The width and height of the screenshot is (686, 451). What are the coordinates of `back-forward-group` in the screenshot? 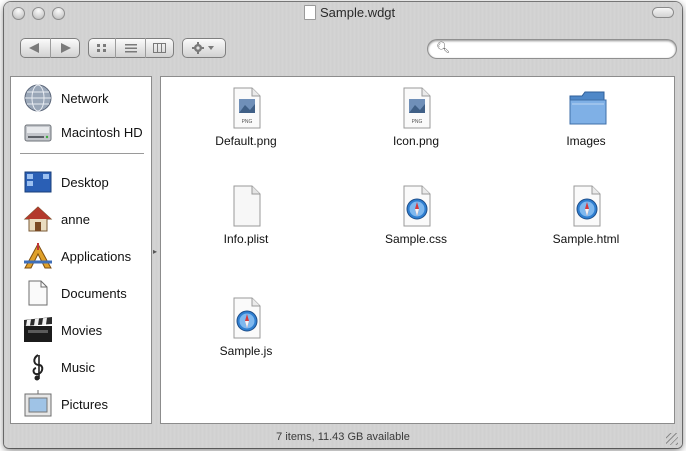 It's located at (50, 48).